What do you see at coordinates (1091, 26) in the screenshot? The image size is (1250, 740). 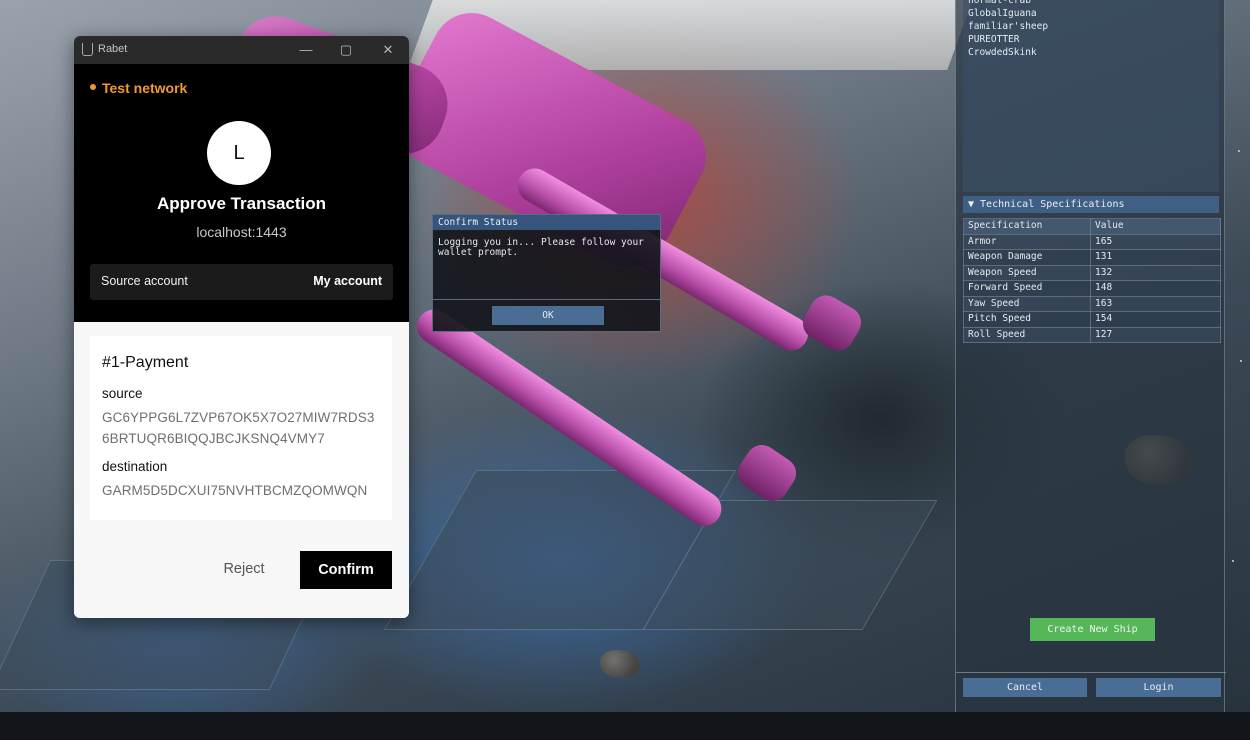 I see `list-item: familiar'sheep` at bounding box center [1091, 26].